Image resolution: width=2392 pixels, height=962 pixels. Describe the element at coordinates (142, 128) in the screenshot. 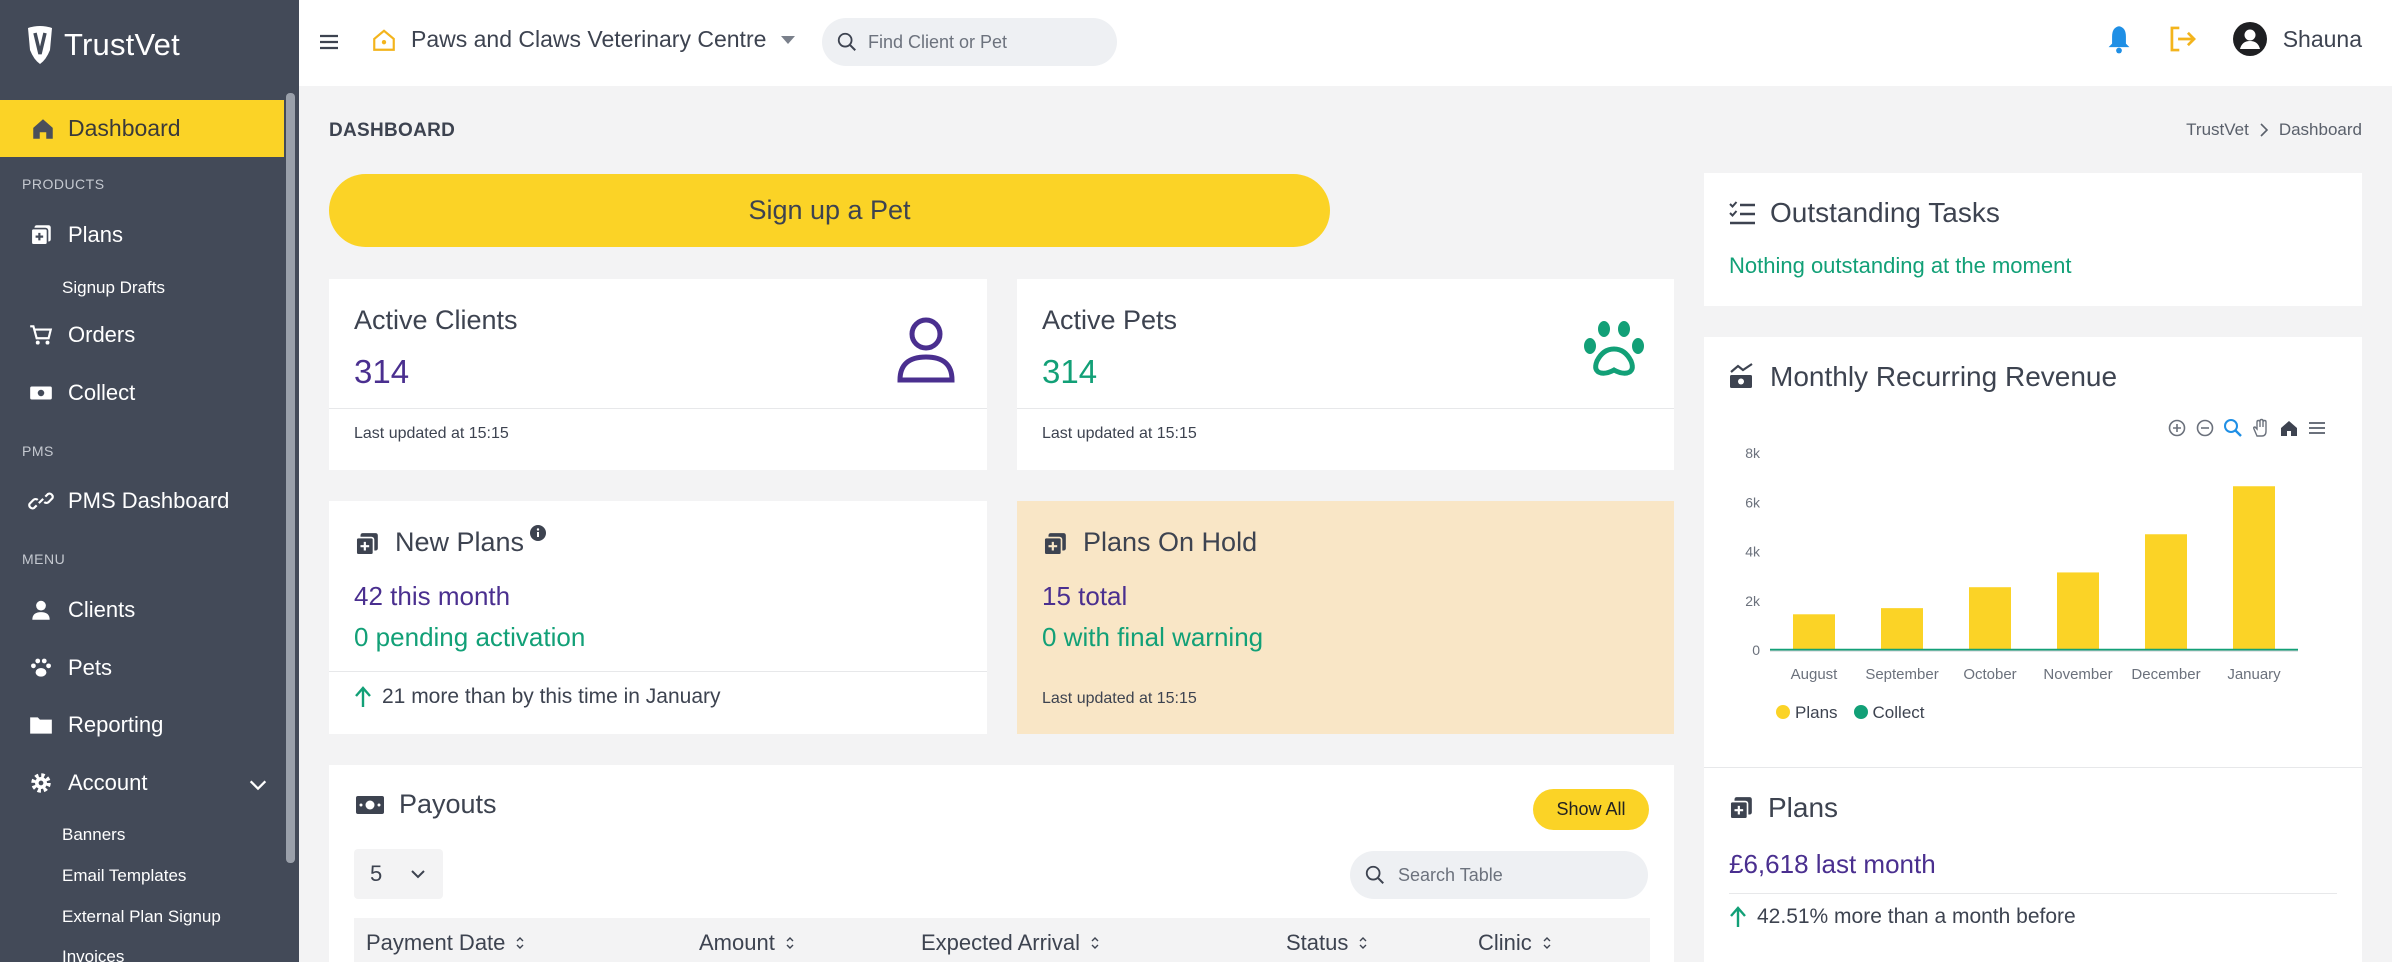

I see `sidebar-item-dashboard: Dashboard` at that location.